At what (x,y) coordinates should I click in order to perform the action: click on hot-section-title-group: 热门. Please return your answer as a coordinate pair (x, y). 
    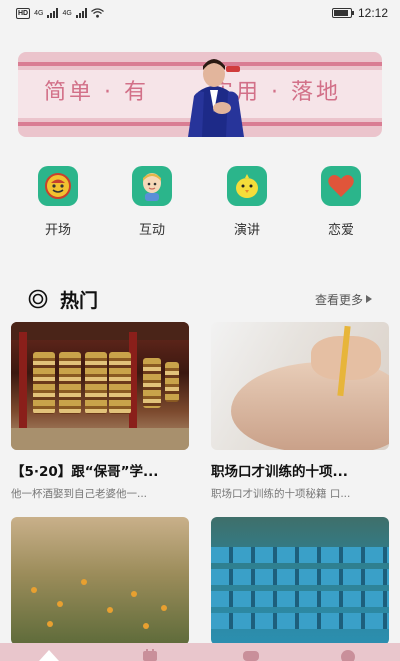
    Looking at the image, I should click on (63, 299).